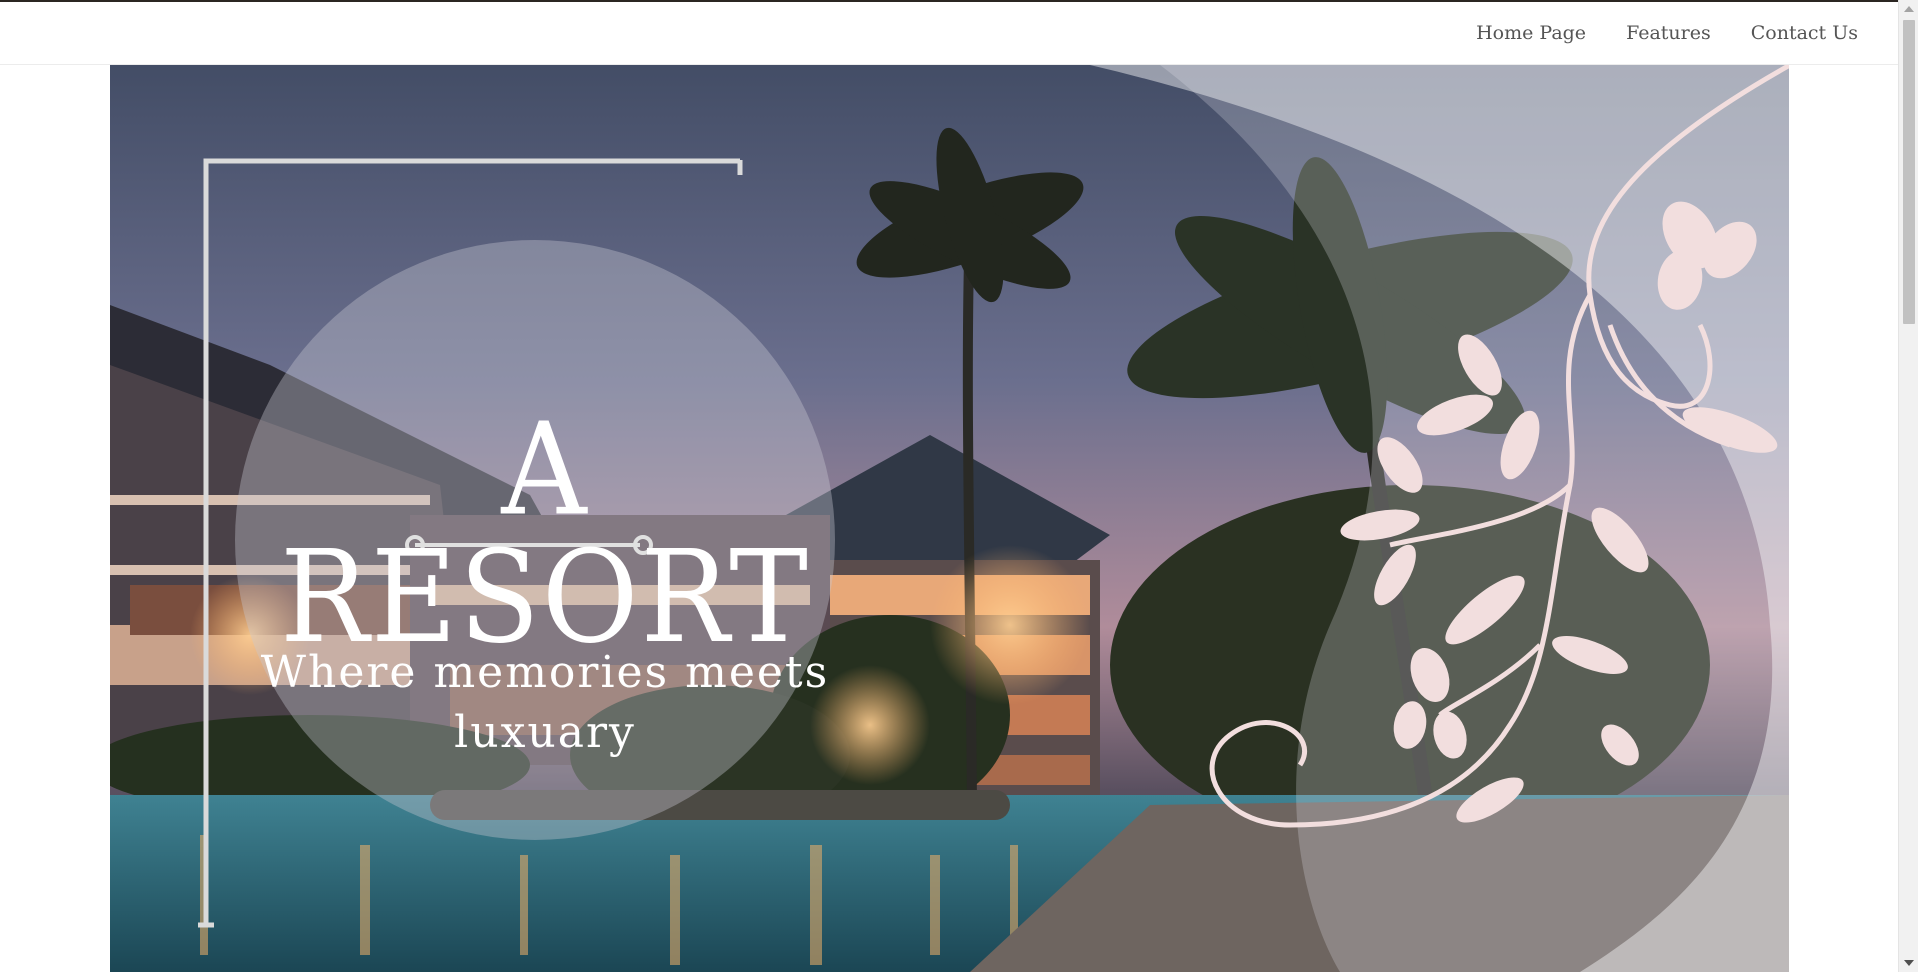 The image size is (1918, 972). Describe the element at coordinates (1909, 172) in the screenshot. I see `scrollbar-thumb` at that location.